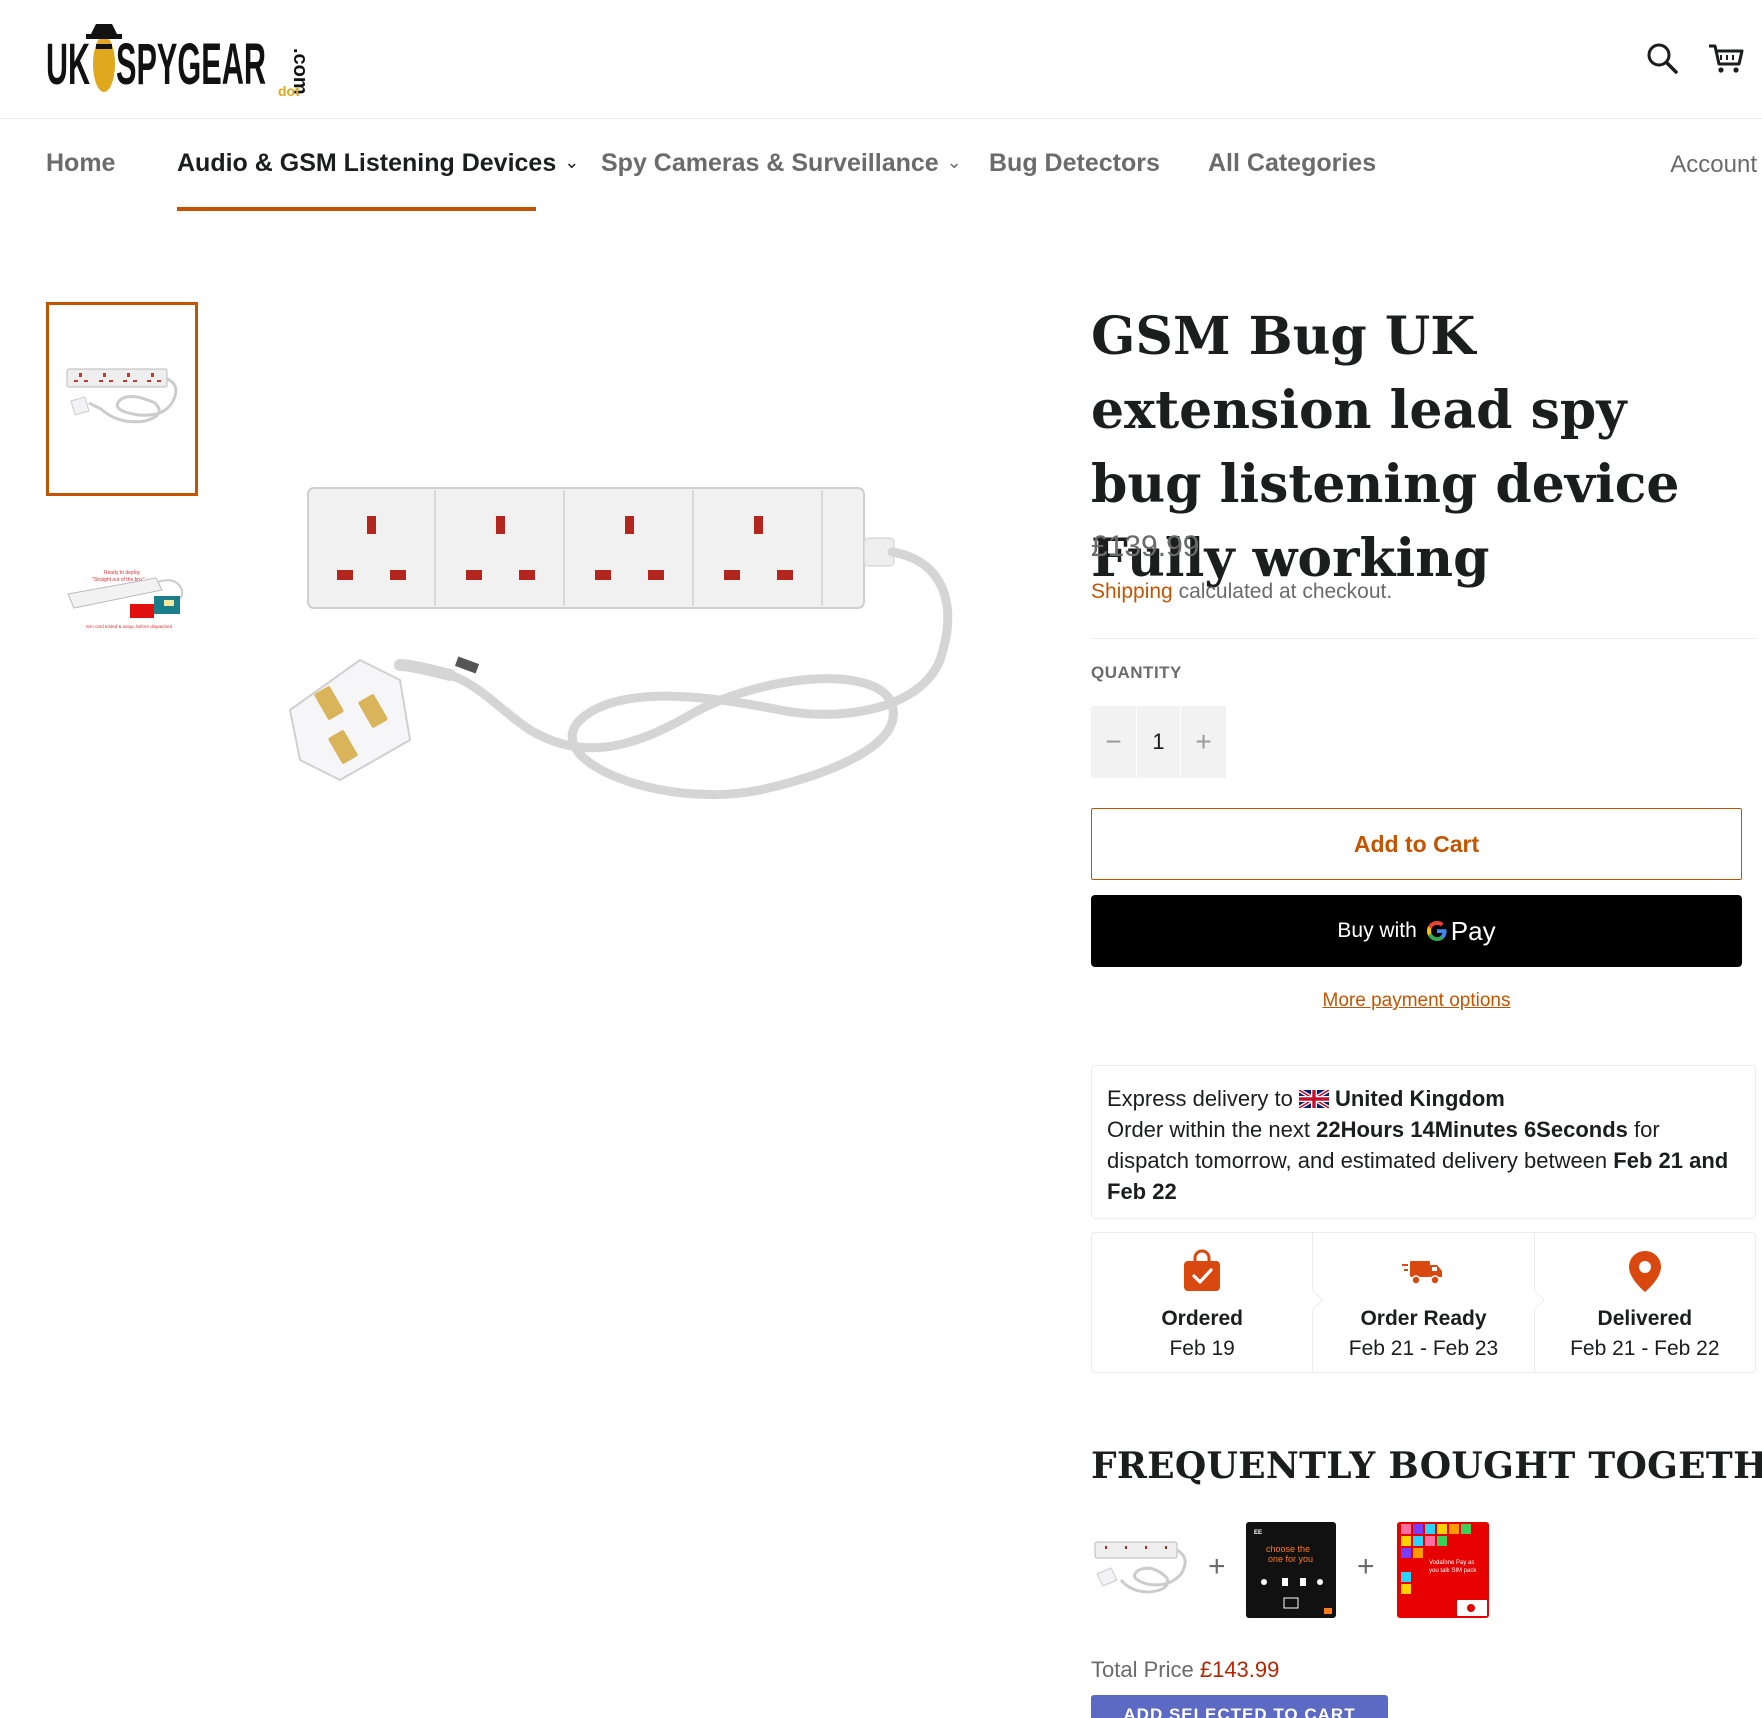  What do you see at coordinates (1288, 1549) in the screenshot?
I see `svg-text: choose the` at bounding box center [1288, 1549].